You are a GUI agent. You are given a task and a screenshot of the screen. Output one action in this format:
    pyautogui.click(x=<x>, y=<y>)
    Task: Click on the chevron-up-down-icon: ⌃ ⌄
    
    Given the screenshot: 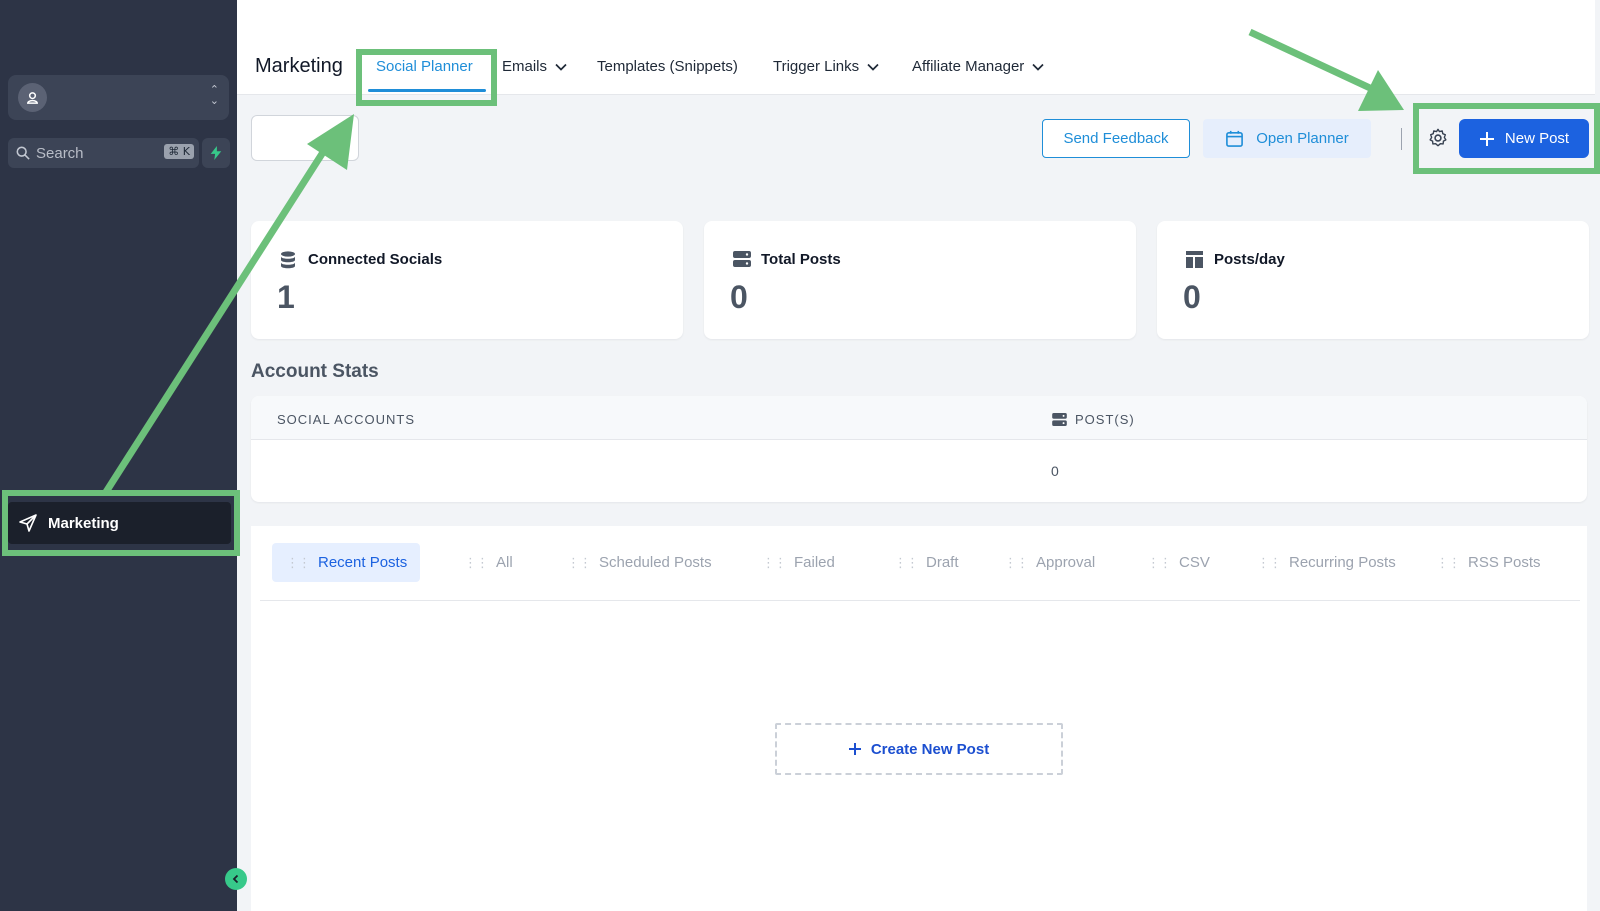 What is the action you would take?
    pyautogui.click(x=214, y=95)
    